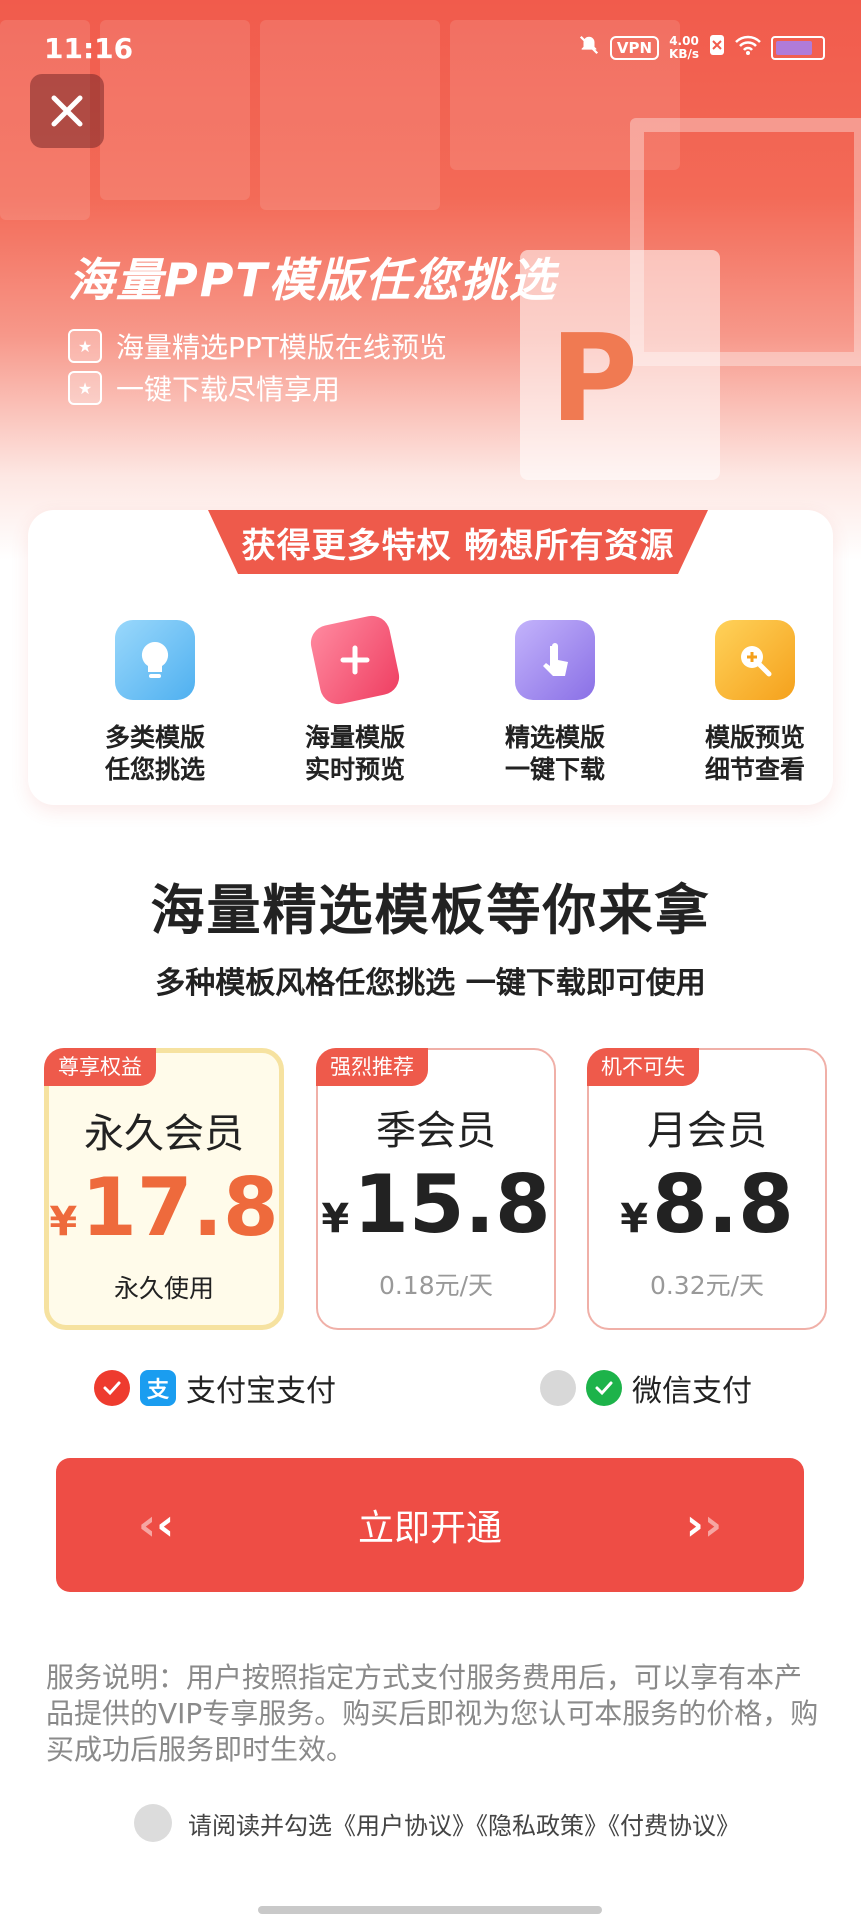  Describe the element at coordinates (100, 1067) in the screenshot. I see `plan-tag: 尊享权益` at that location.